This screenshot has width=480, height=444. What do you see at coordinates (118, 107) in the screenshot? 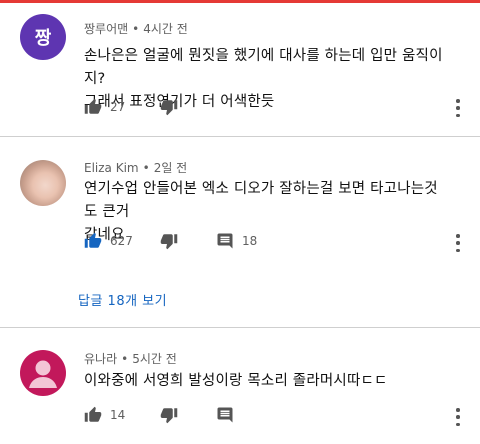
I see `like-count: 27` at bounding box center [118, 107].